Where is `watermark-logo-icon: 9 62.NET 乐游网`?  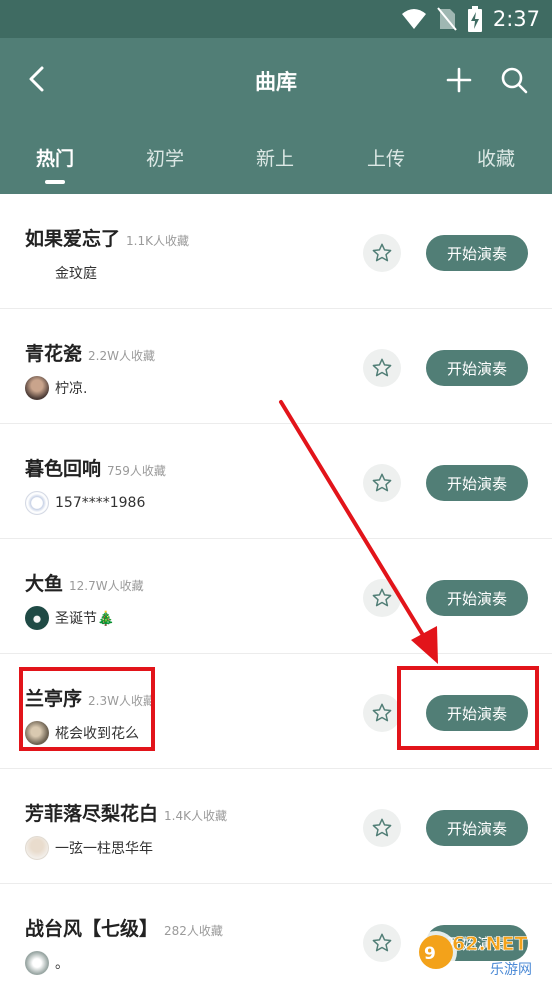
watermark-logo-icon: 9 62.NET 乐游网 is located at coordinates (473, 954).